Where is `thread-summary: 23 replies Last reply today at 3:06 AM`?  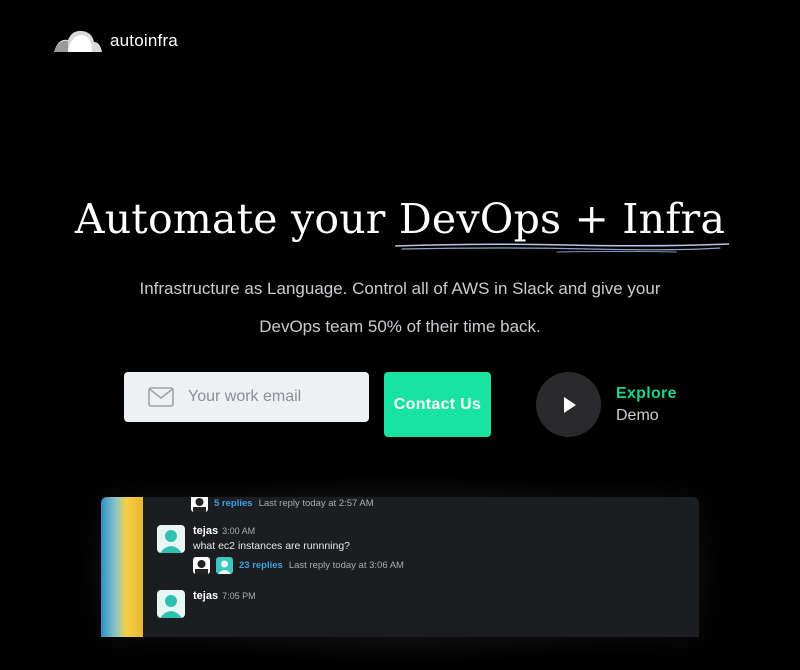 thread-summary: 23 replies Last reply today at 3:06 AM is located at coordinates (298, 565).